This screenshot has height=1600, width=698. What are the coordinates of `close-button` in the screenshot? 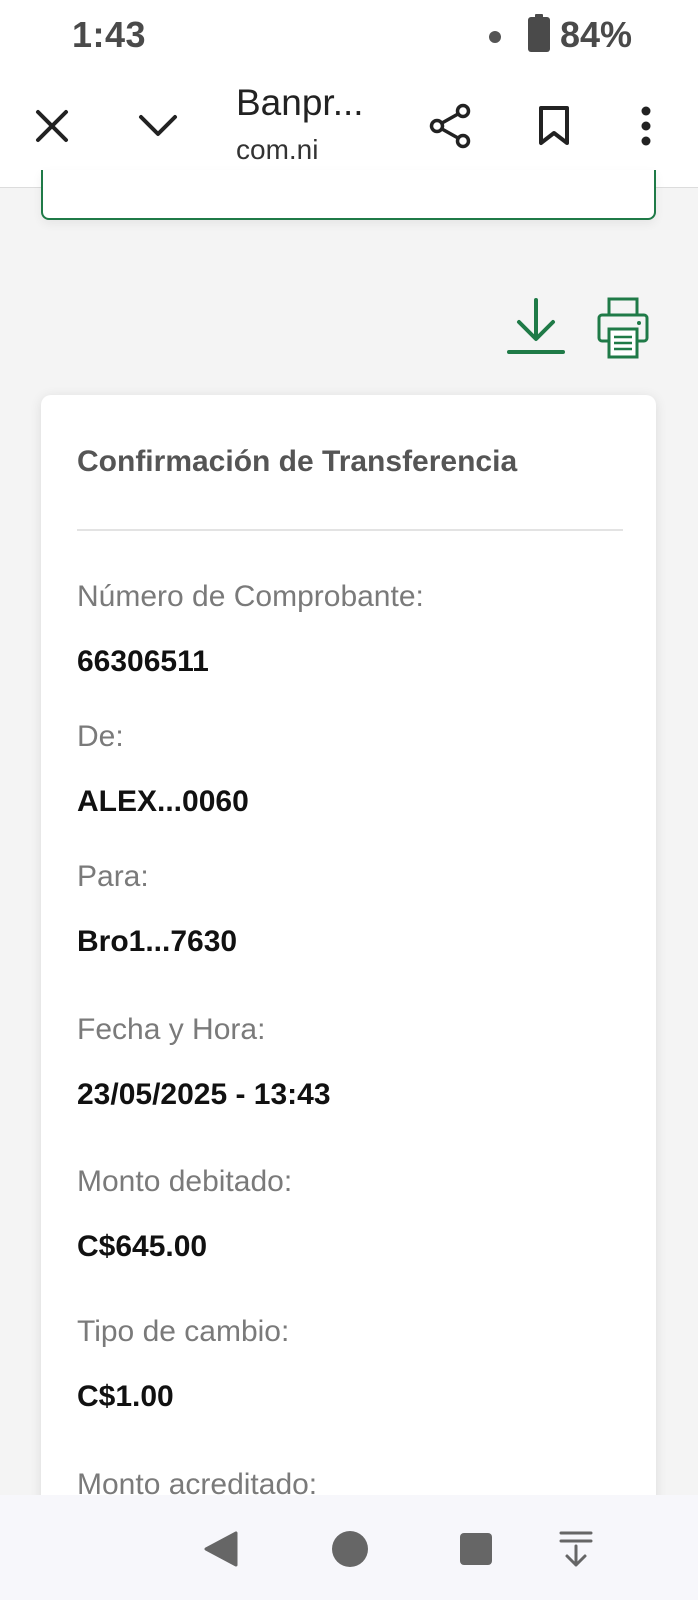 It's located at (52, 126).